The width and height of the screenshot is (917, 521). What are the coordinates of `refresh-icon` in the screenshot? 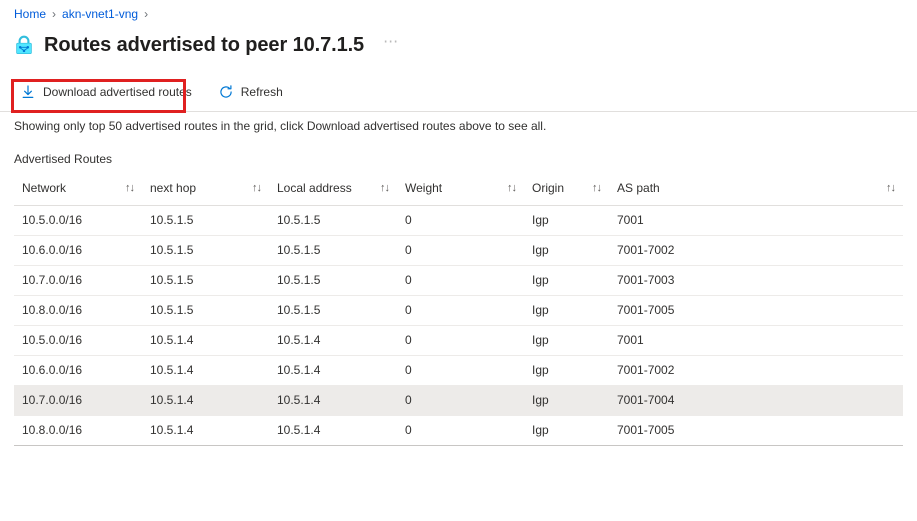 It's located at (226, 92).